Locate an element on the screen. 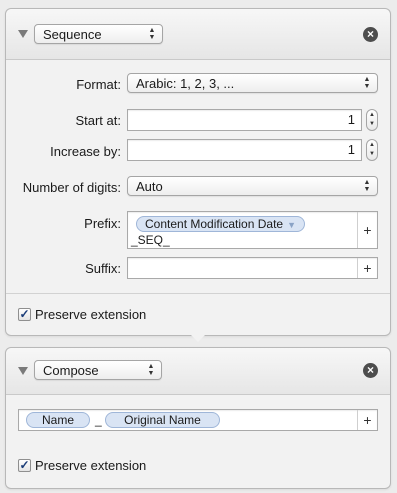  action-connector is located at coordinates (198, 338).